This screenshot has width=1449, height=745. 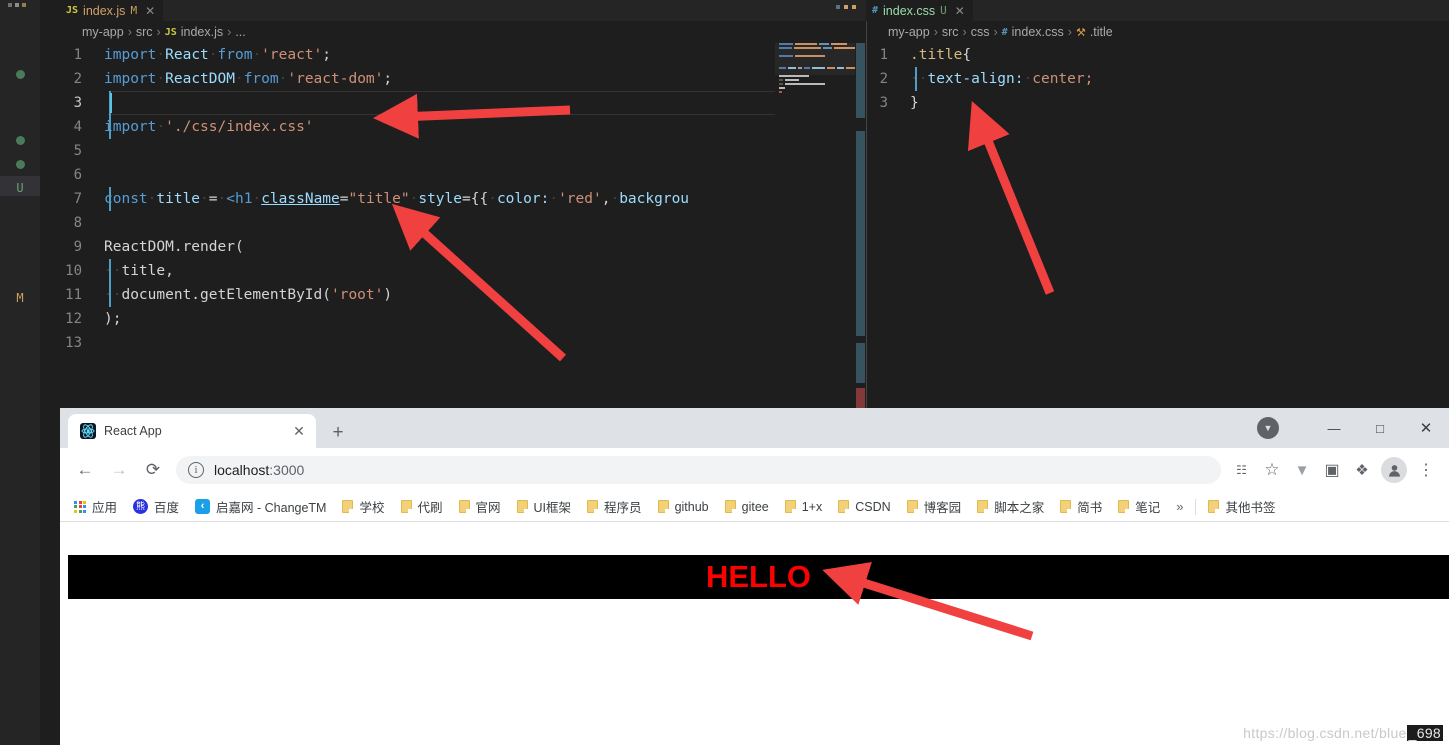 I want to click on bookmark-label: 笔记, so click(x=1148, y=508).